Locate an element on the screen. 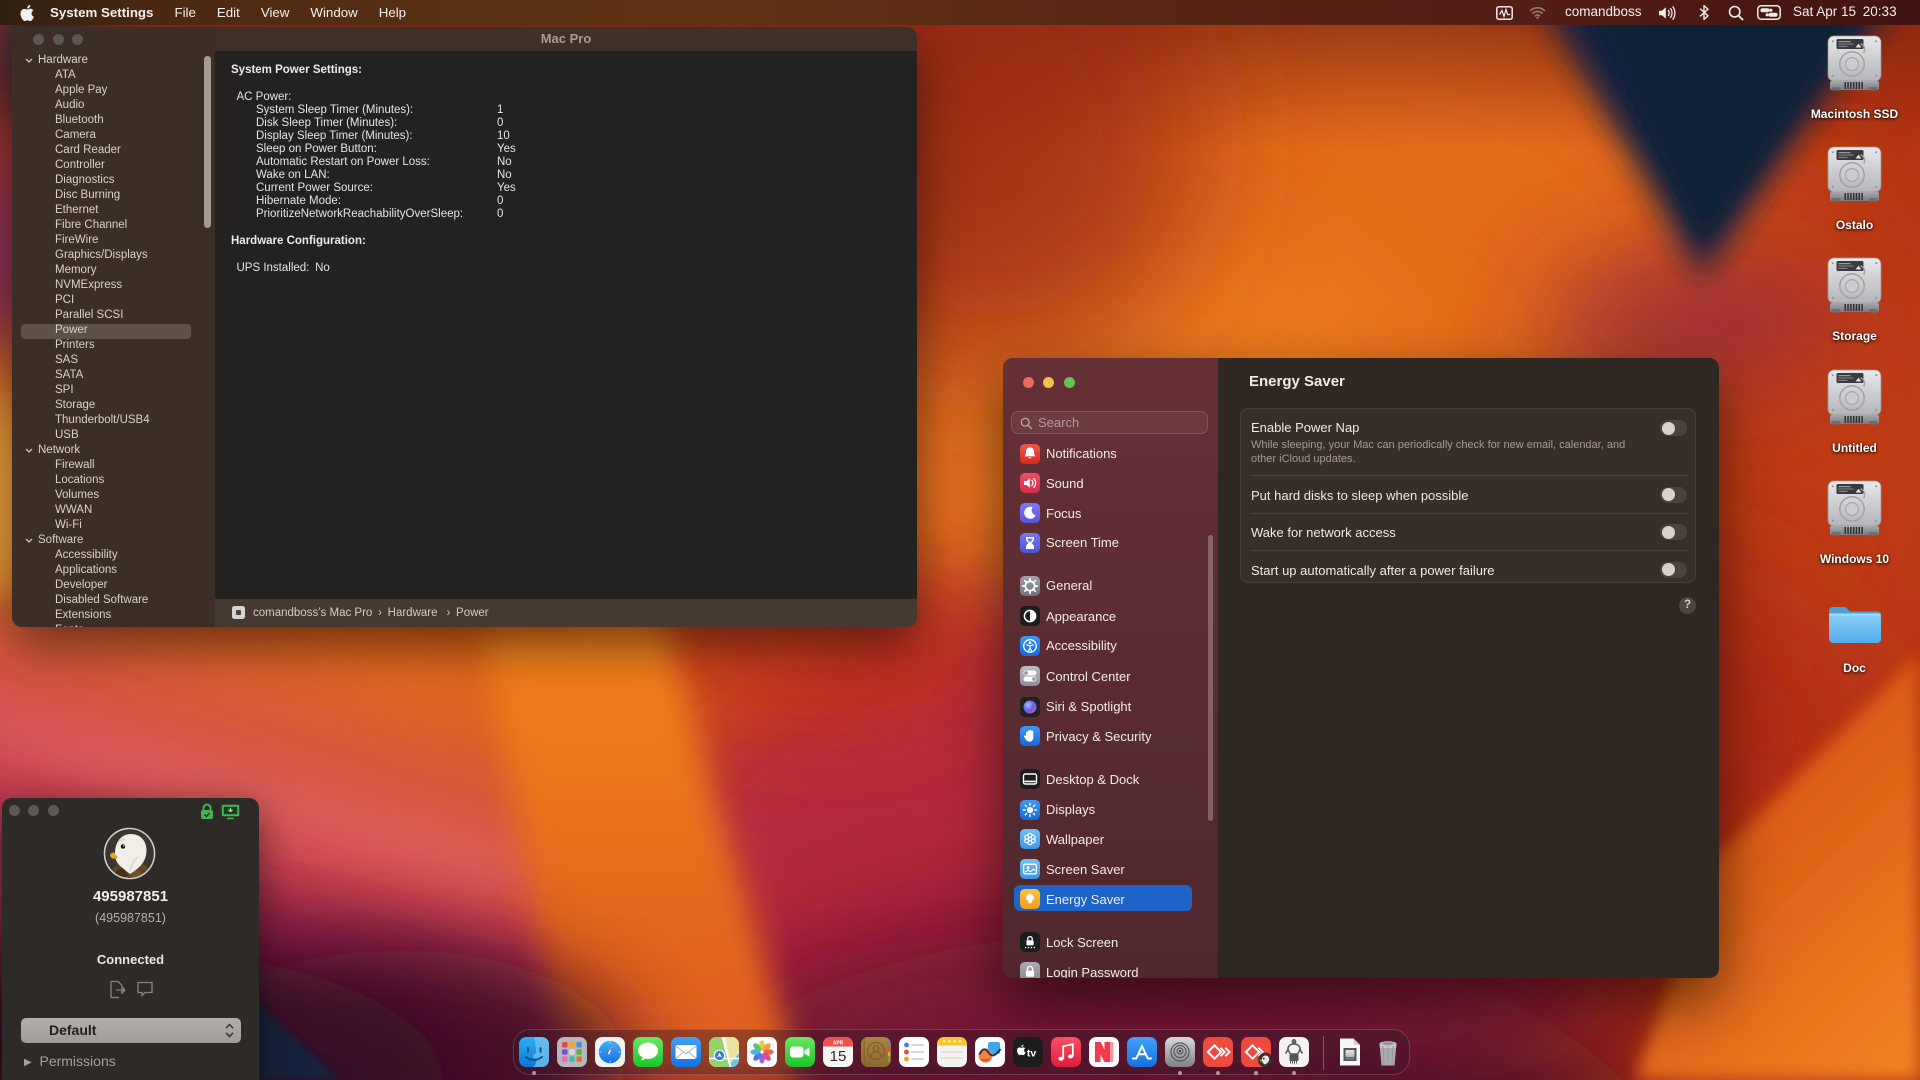 The image size is (1920, 1080). svg-text: 15 is located at coordinates (838, 1056).